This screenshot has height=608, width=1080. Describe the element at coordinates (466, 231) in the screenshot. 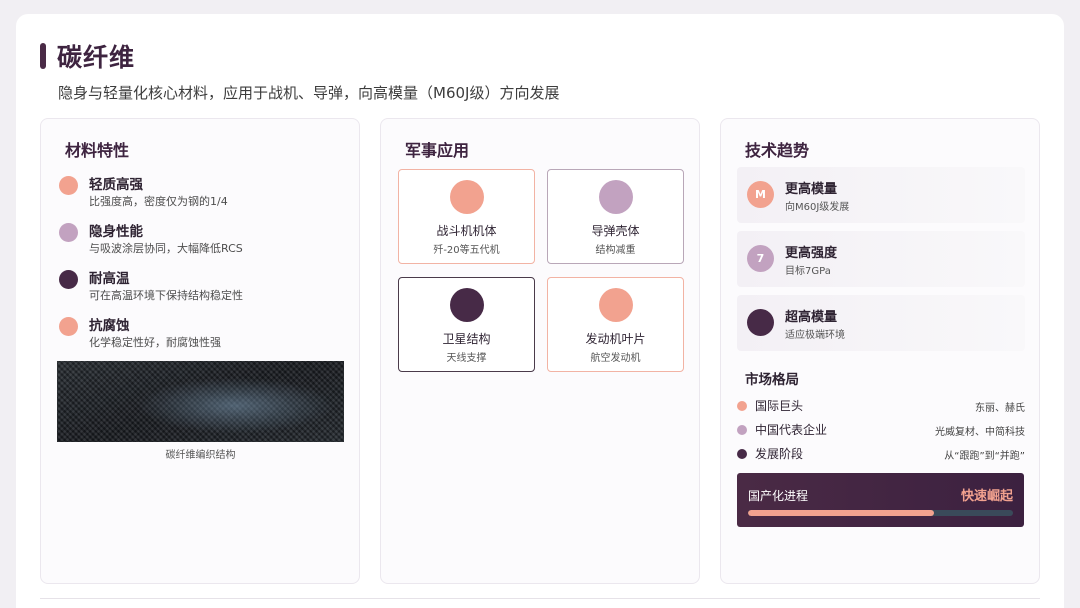

I see `application-name: 战斗机机体` at that location.